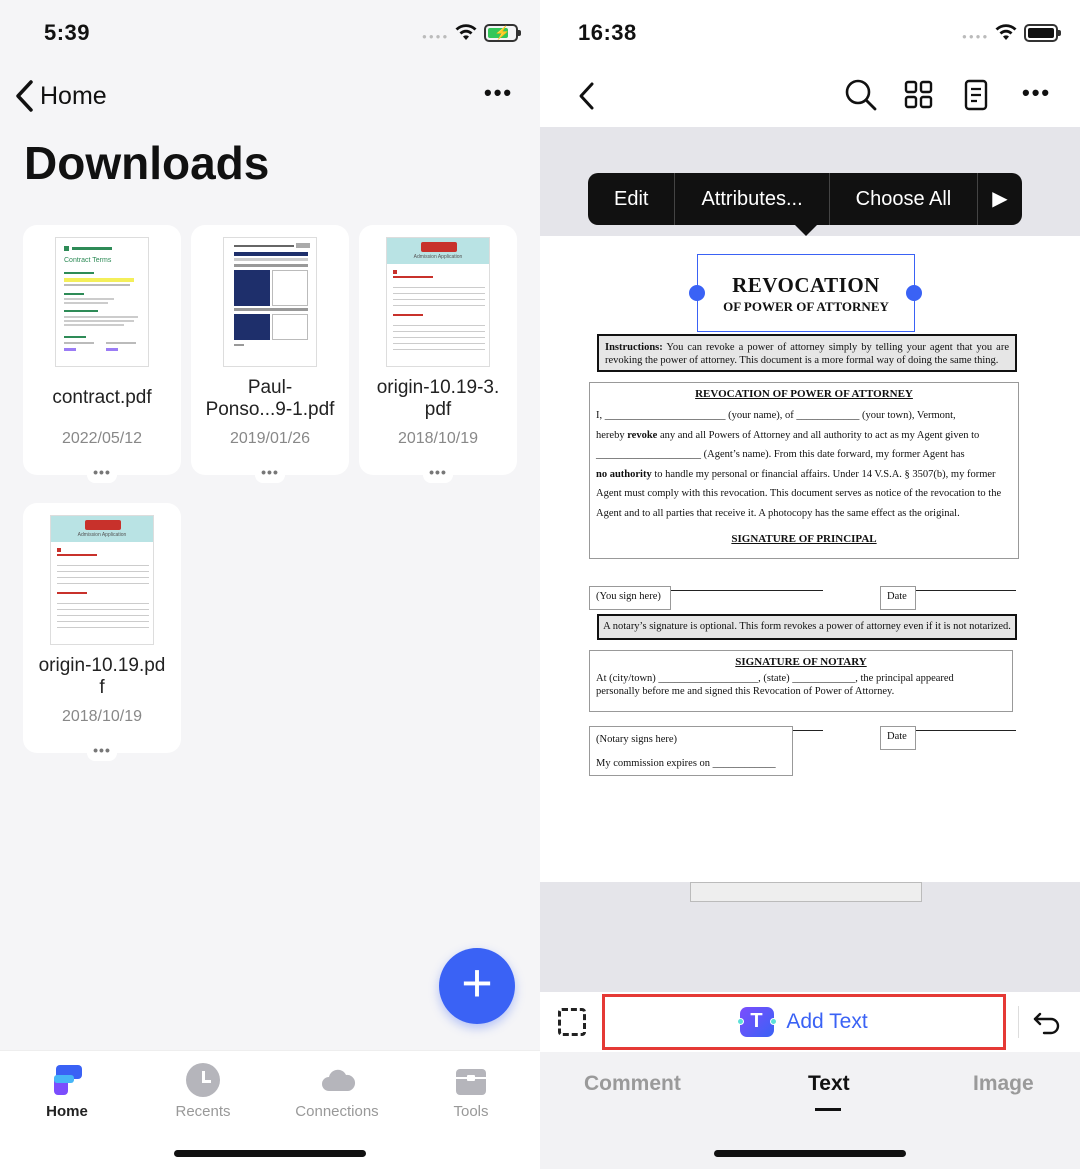 The image size is (1080, 1169). I want to click on section-title: SIGNATURE OF NOTARY, so click(801, 662).